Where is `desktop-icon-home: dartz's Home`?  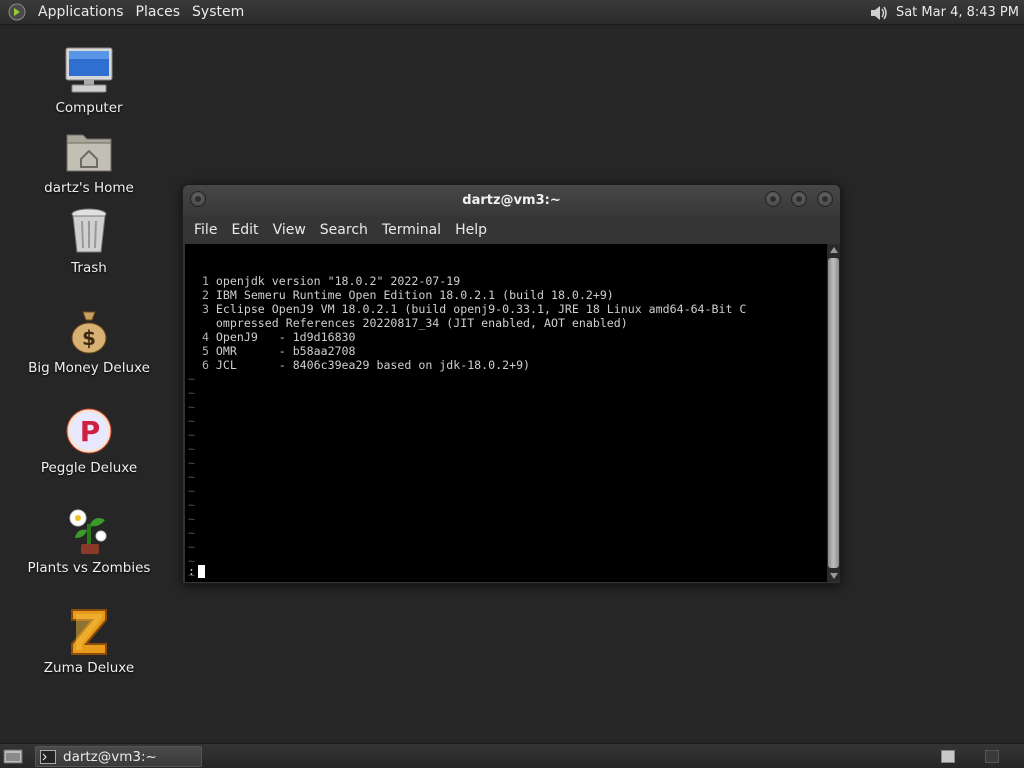
desktop-icon-home: dartz's Home is located at coordinates (89, 161).